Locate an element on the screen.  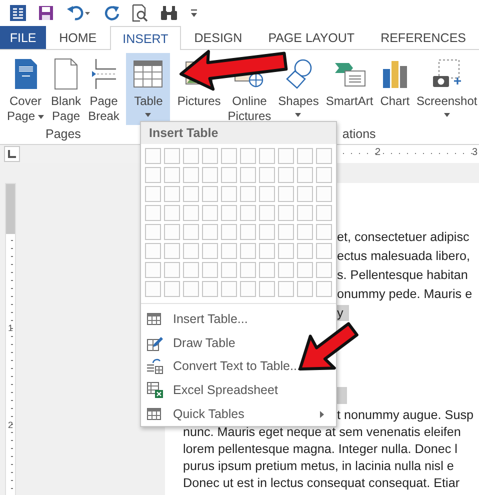
ribbon-button: Page Break is located at coordinates (103, 89).